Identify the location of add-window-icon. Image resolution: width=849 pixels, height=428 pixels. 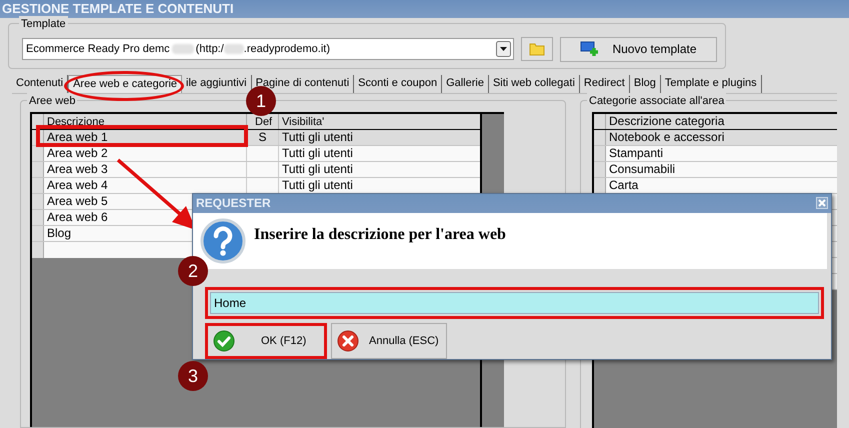
(590, 49).